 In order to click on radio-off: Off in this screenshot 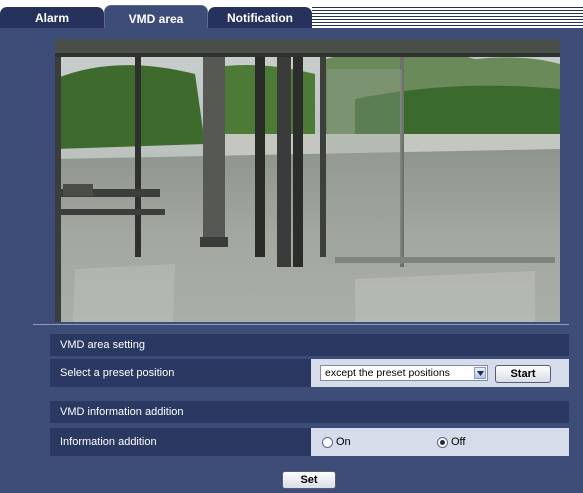, I will do `click(451, 442)`.